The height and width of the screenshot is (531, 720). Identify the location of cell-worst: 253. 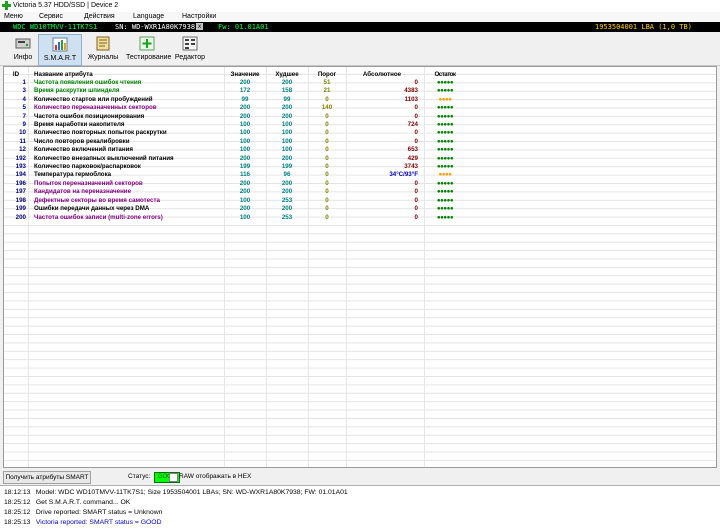
(287, 200).